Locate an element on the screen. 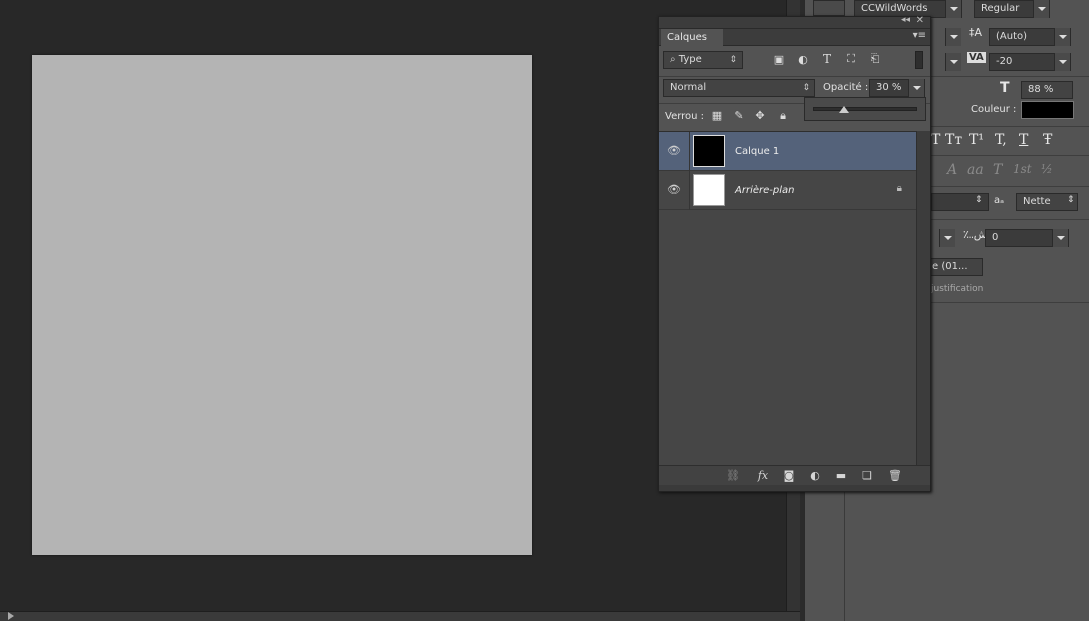 The image size is (1089, 621). color-label: Couleur : is located at coordinates (994, 109).